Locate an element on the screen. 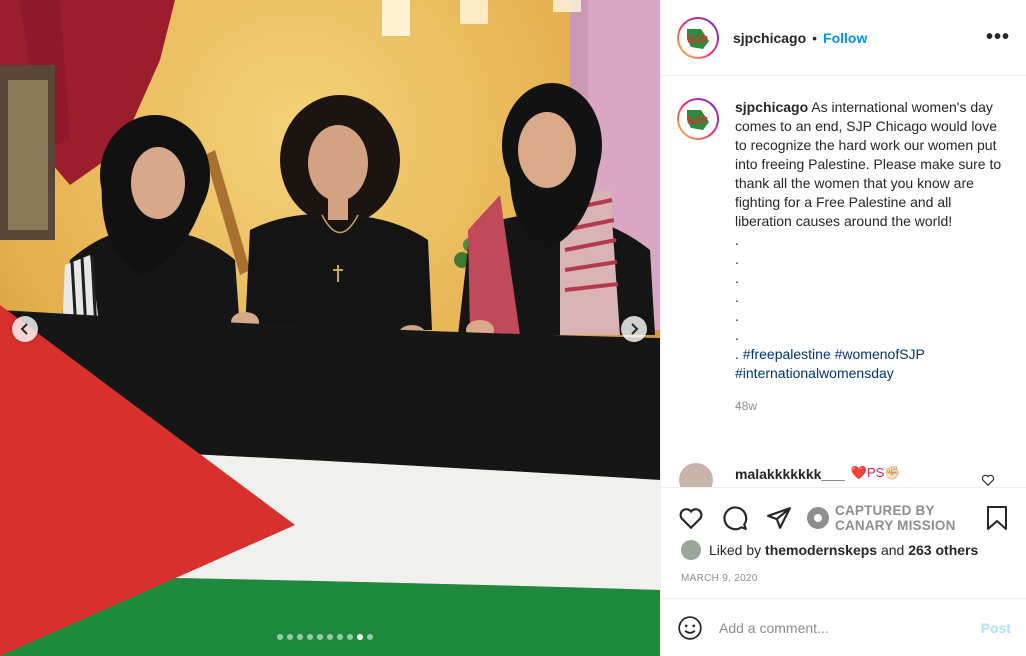 The image size is (1026, 656). hashtag-link: #womenofSJP is located at coordinates (880, 354).